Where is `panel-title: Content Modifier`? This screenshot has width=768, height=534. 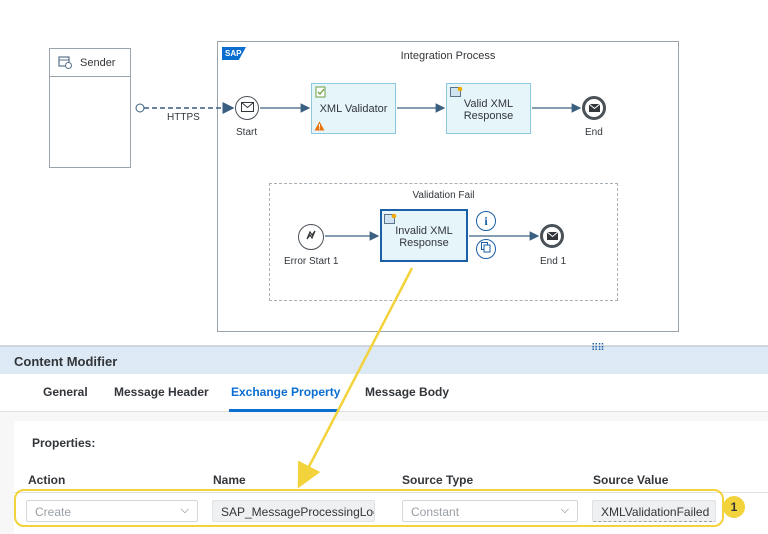 panel-title: Content Modifier is located at coordinates (66, 361).